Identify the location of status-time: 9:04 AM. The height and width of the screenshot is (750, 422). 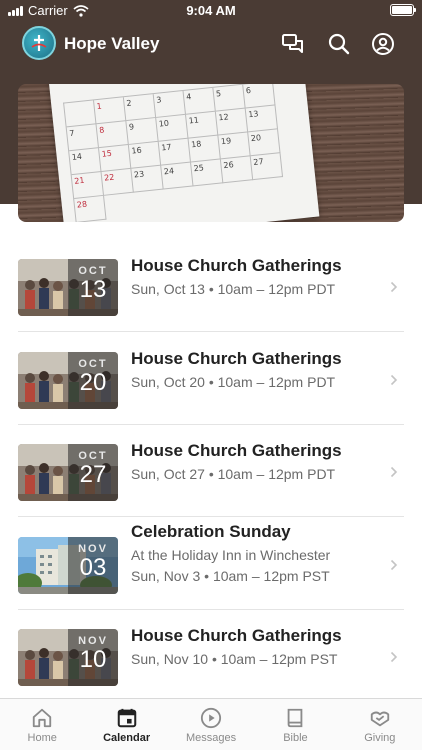
(211, 10).